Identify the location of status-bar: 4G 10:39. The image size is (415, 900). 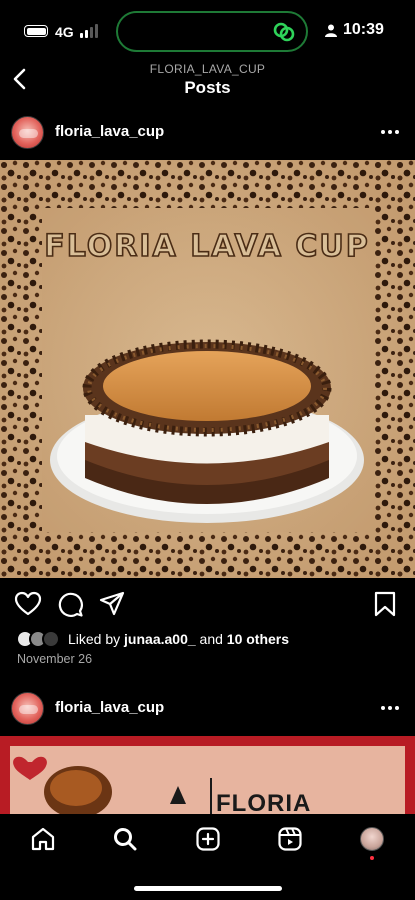
(207, 31).